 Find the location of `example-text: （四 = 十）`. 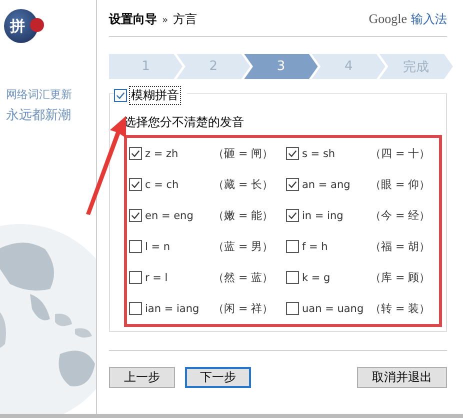

example-text: （四 = 十） is located at coordinates (400, 153).